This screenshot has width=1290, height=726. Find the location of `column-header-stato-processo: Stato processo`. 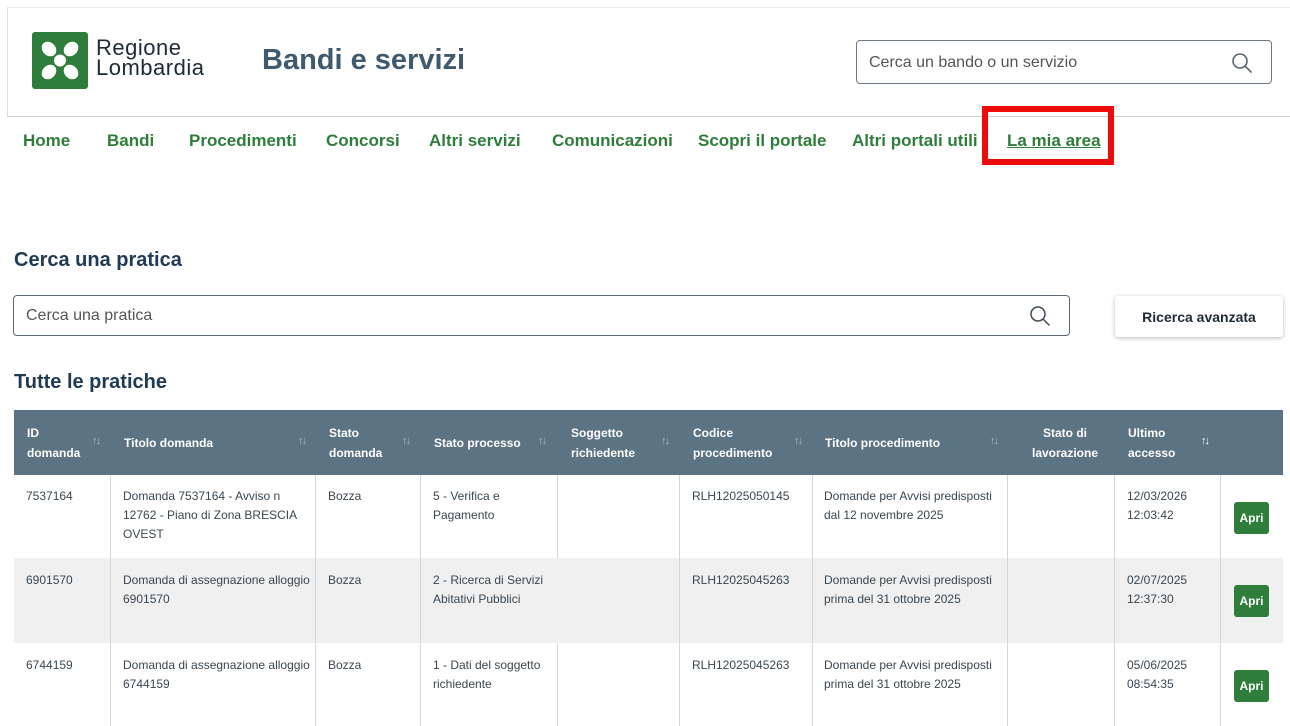

column-header-stato-processo: Stato processo is located at coordinates (484, 442).